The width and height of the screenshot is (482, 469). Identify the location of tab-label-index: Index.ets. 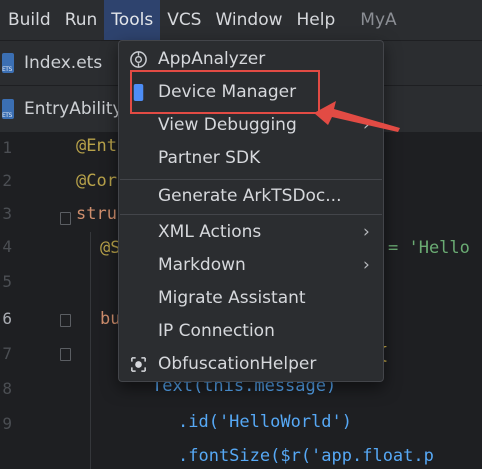
(63, 63).